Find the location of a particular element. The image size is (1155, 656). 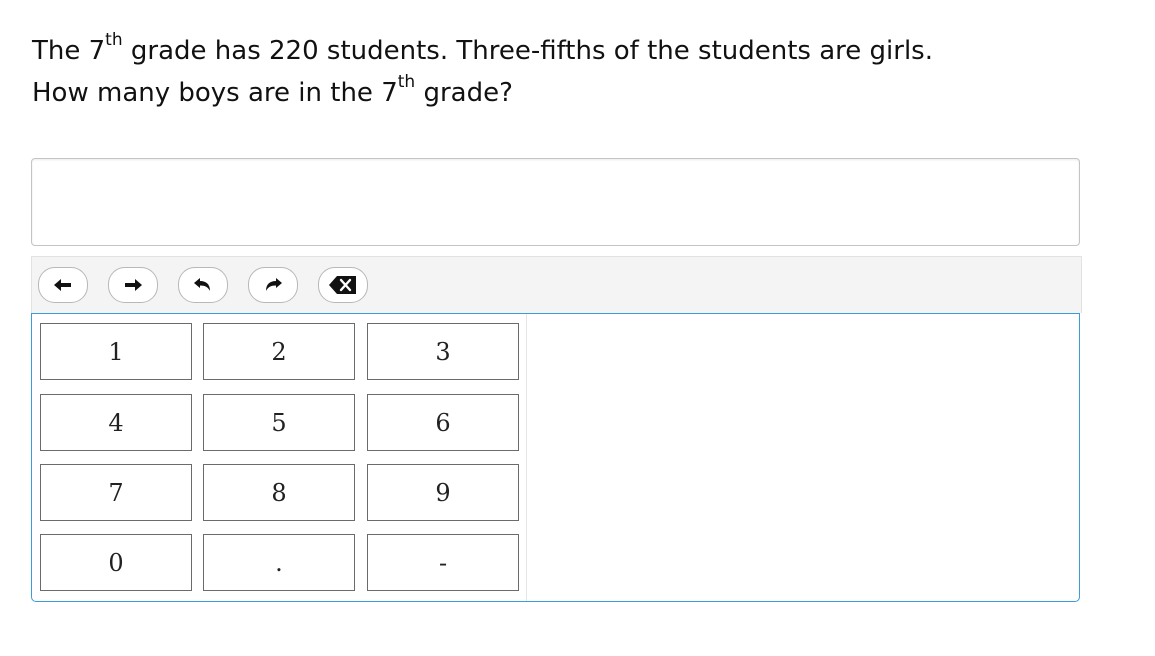

arrow-right-icon is located at coordinates (133, 285).